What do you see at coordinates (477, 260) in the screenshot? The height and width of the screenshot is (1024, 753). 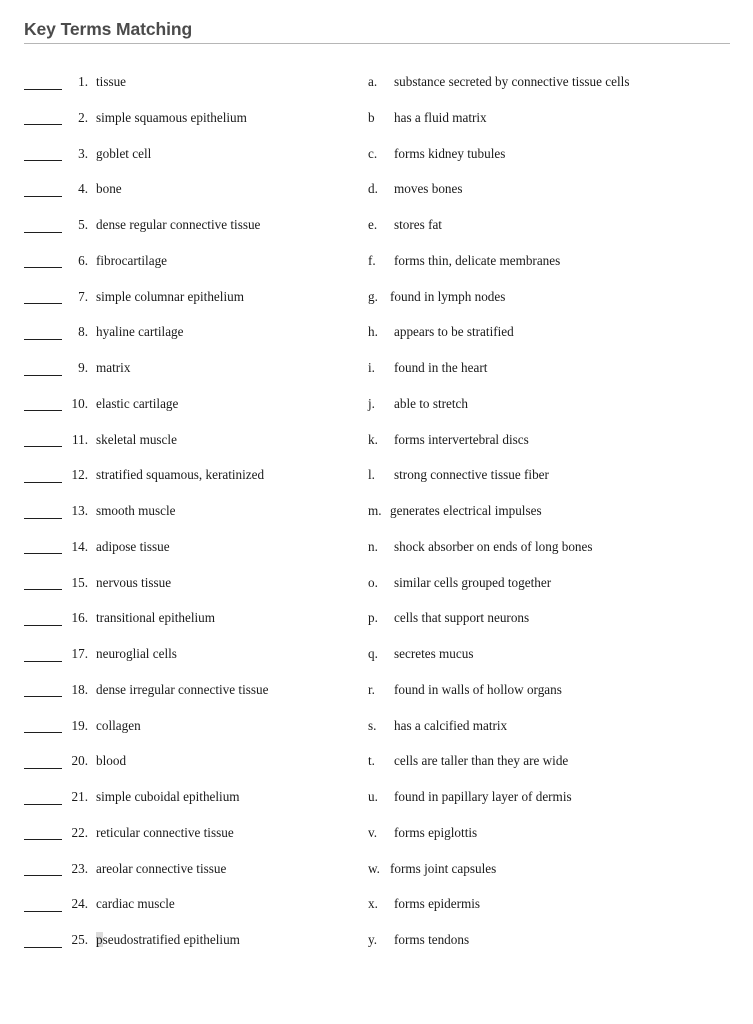 I see `definition-label: forms thin, delicate membranes` at bounding box center [477, 260].